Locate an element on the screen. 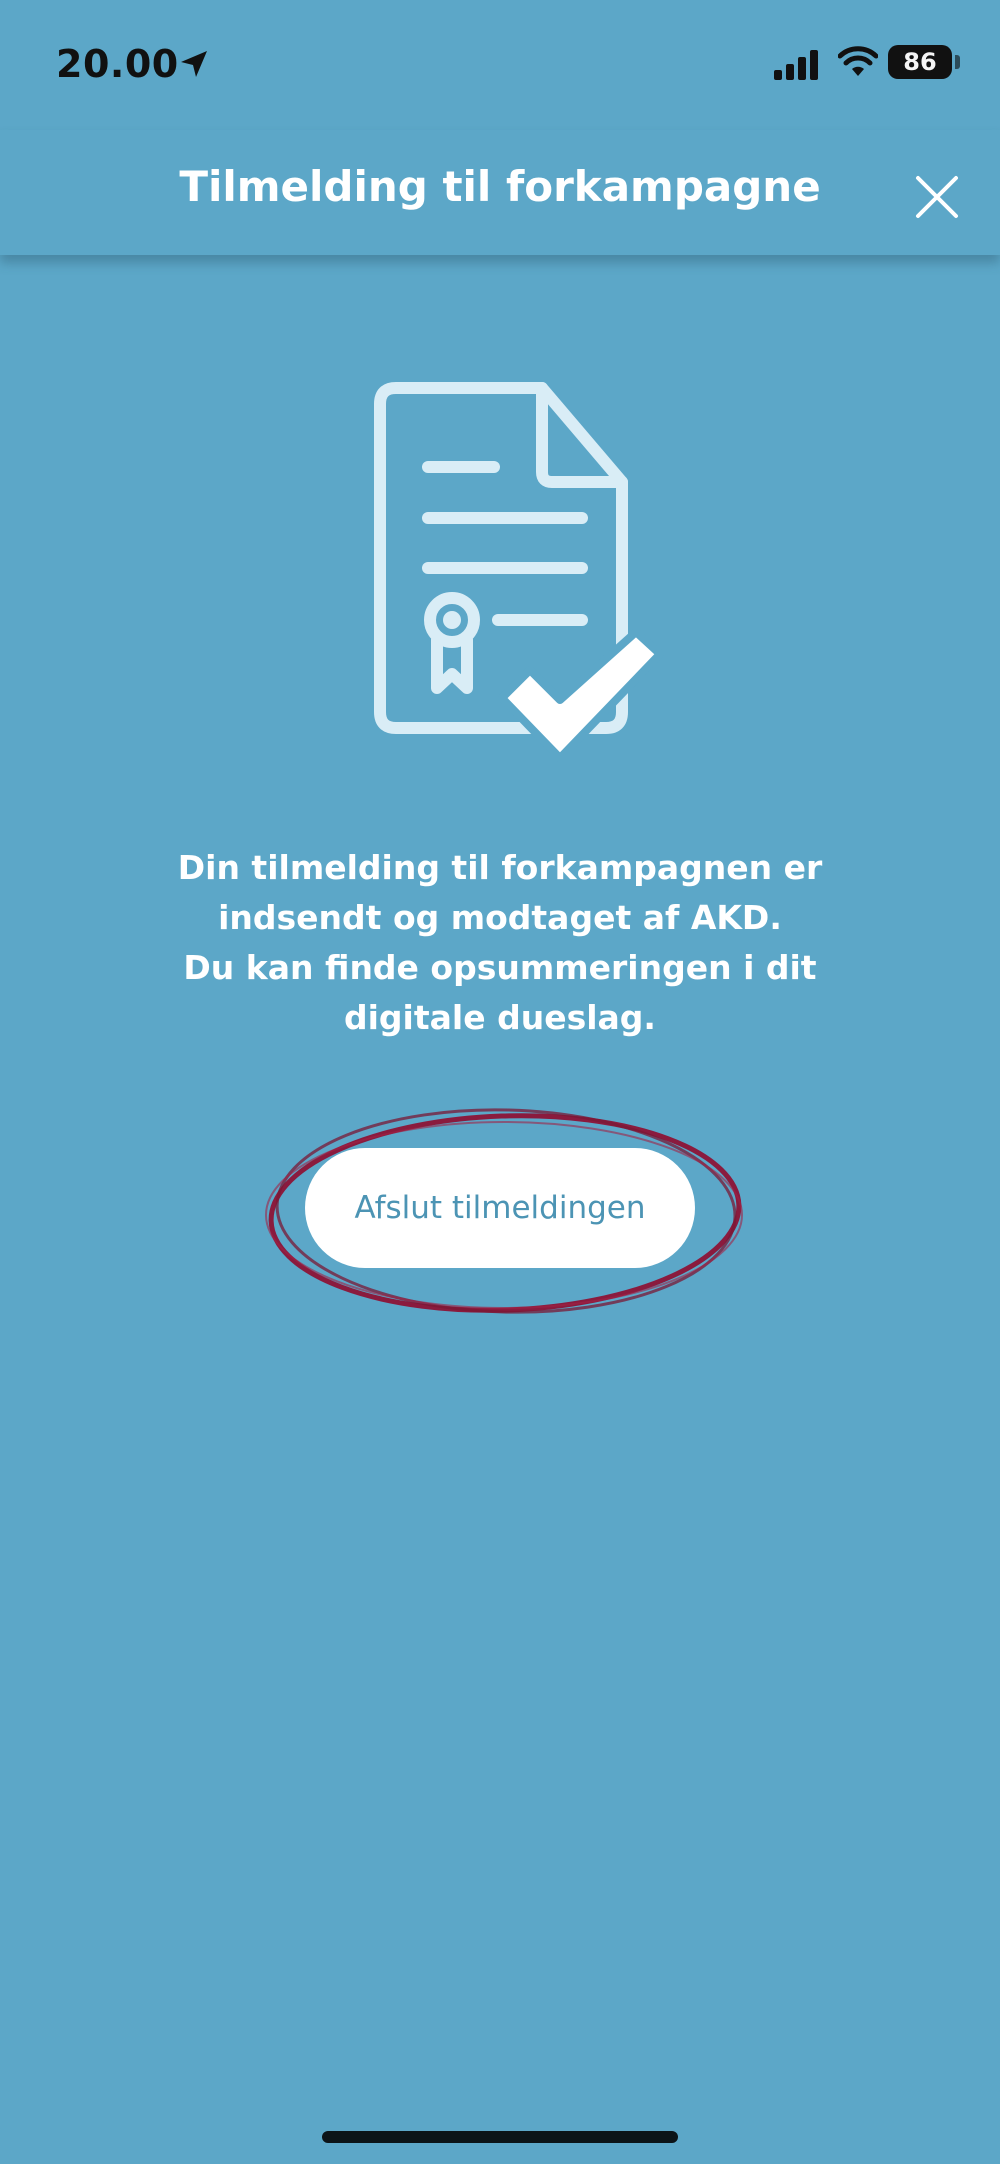 This screenshot has height=2164, width=1000. status-time: 20.00 is located at coordinates (117, 64).